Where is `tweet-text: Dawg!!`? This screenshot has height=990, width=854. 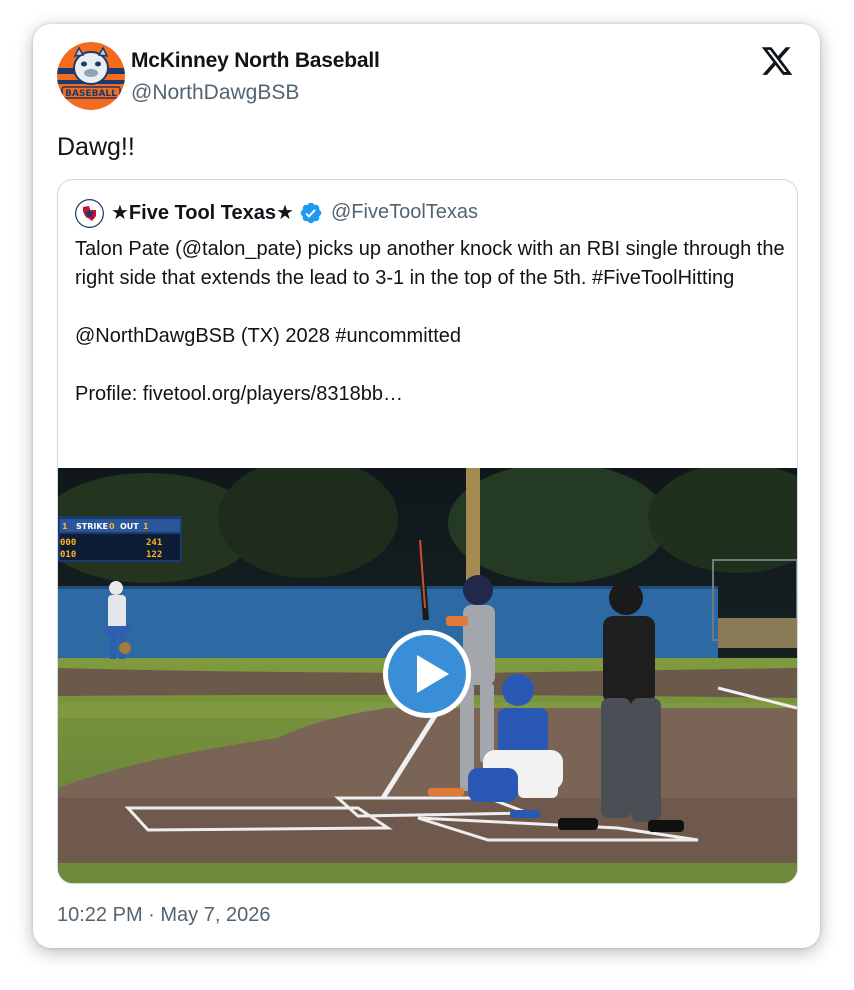 tweet-text: Dawg!! is located at coordinates (96, 147).